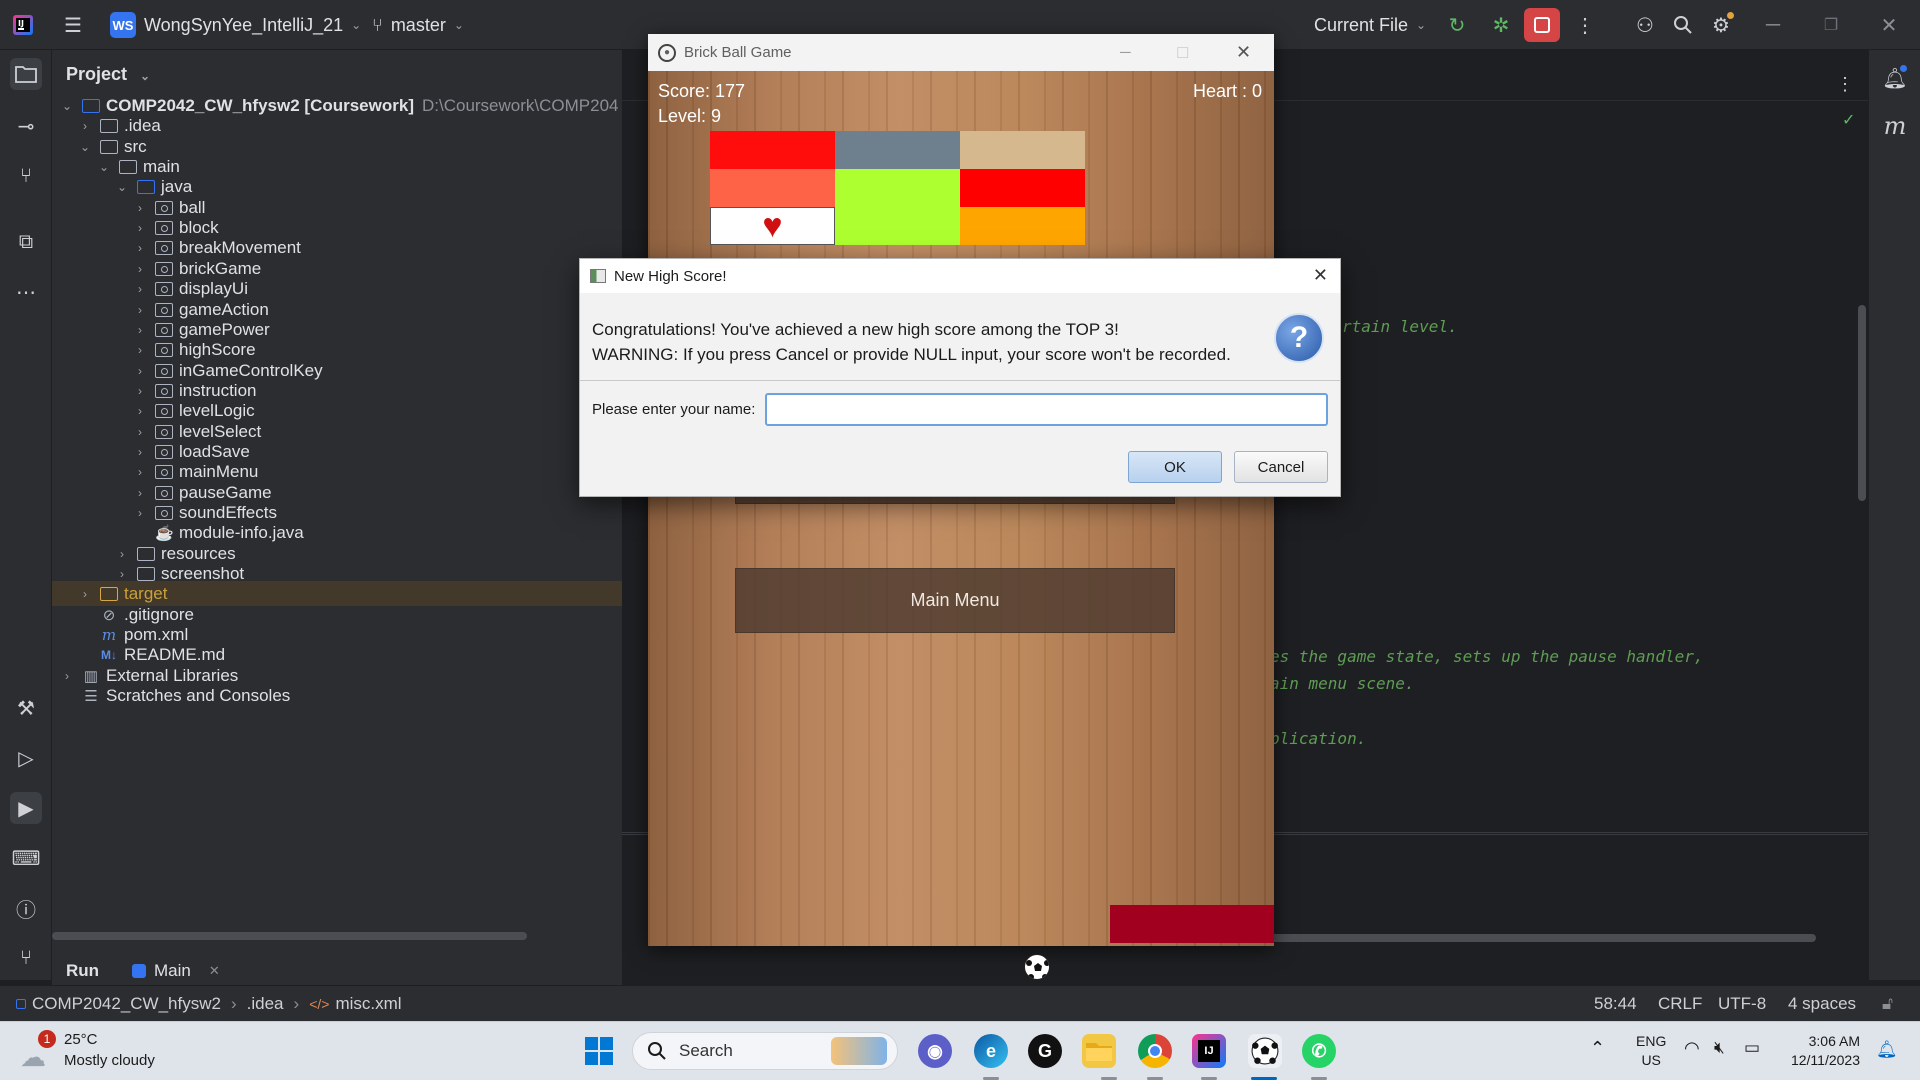 The image size is (1920, 1080). What do you see at coordinates (337, 695) in the screenshot?
I see `tree-item: ☰ Scratches and Consoles` at bounding box center [337, 695].